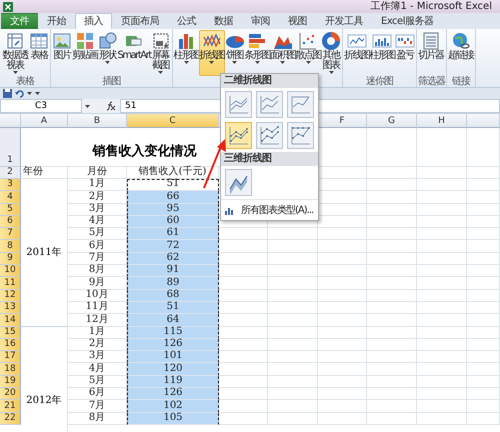  What do you see at coordinates (10, 320) in the screenshot?
I see `row-header: 14` at bounding box center [10, 320].